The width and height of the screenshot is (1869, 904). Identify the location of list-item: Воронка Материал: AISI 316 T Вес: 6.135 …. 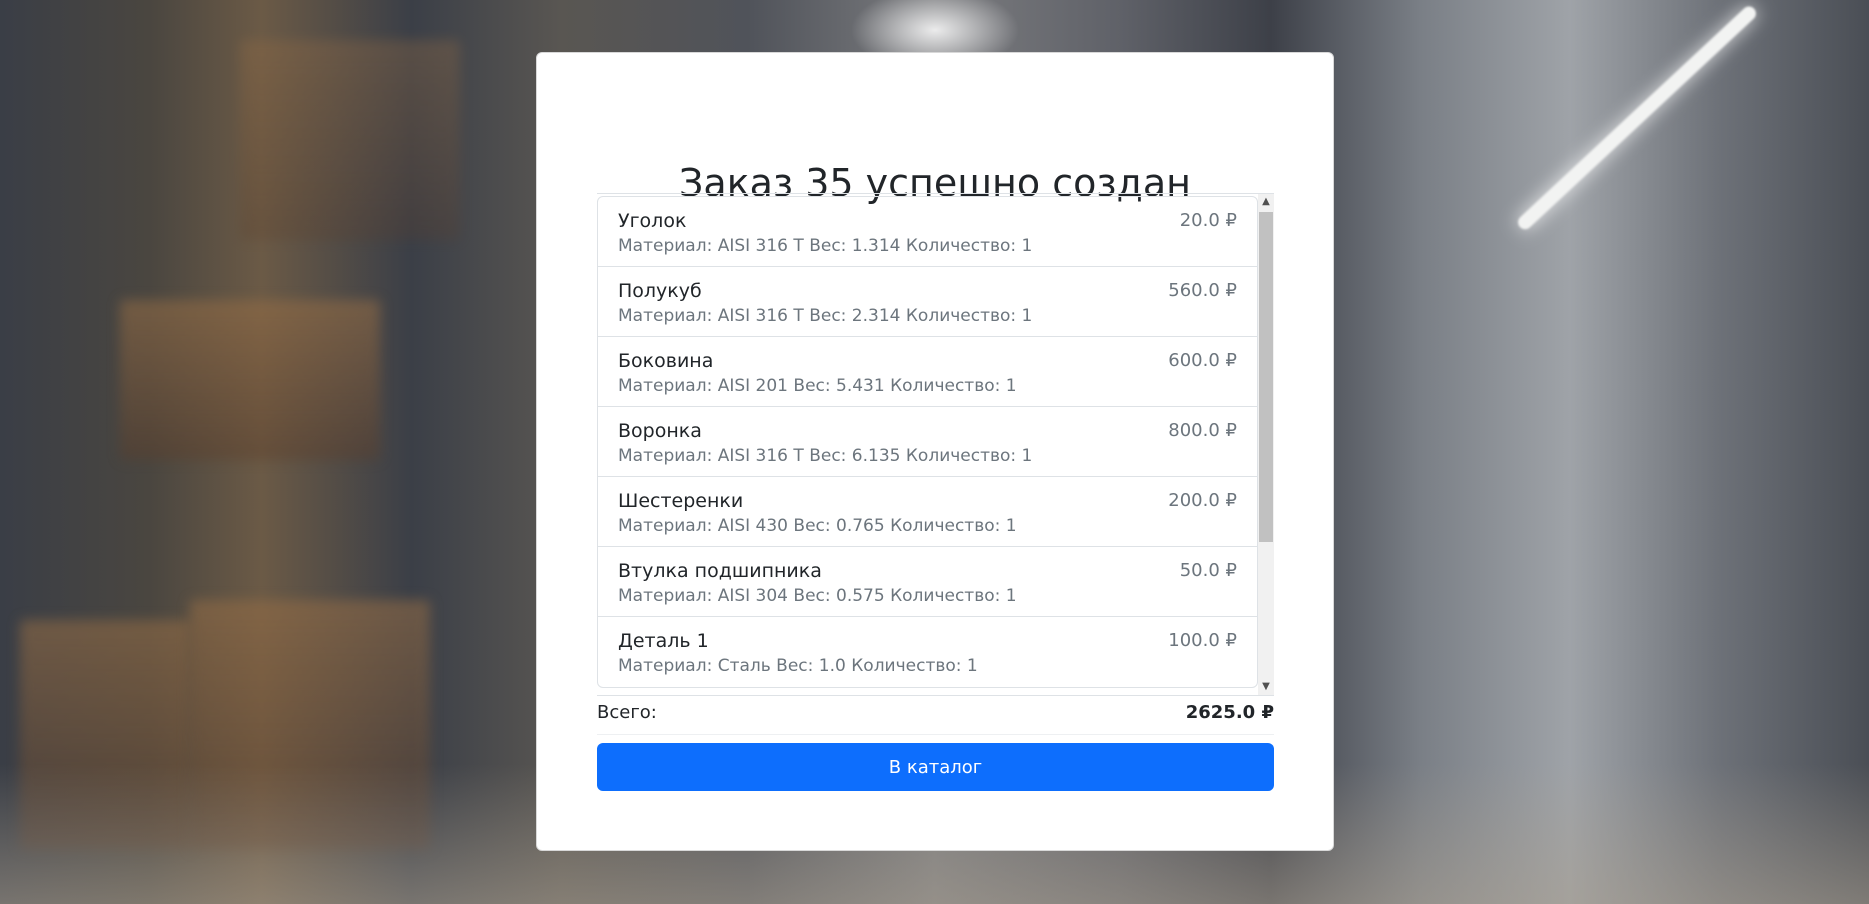
(927, 442).